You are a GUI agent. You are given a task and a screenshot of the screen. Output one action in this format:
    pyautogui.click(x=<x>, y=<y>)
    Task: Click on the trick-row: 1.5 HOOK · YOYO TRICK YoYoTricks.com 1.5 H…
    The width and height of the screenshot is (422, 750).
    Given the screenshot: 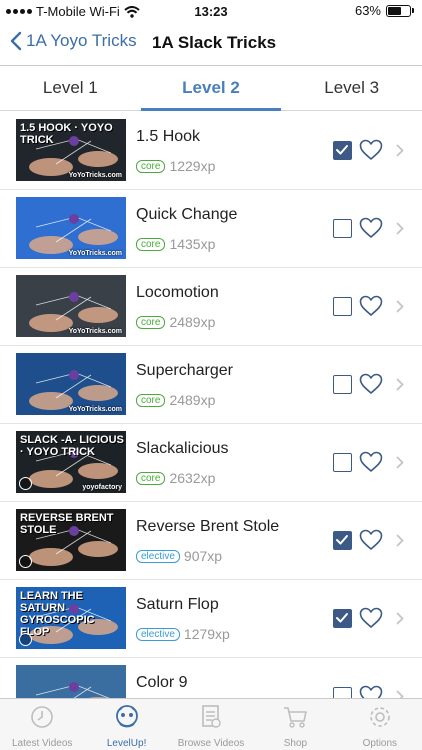 What is the action you would take?
    pyautogui.click(x=211, y=151)
    